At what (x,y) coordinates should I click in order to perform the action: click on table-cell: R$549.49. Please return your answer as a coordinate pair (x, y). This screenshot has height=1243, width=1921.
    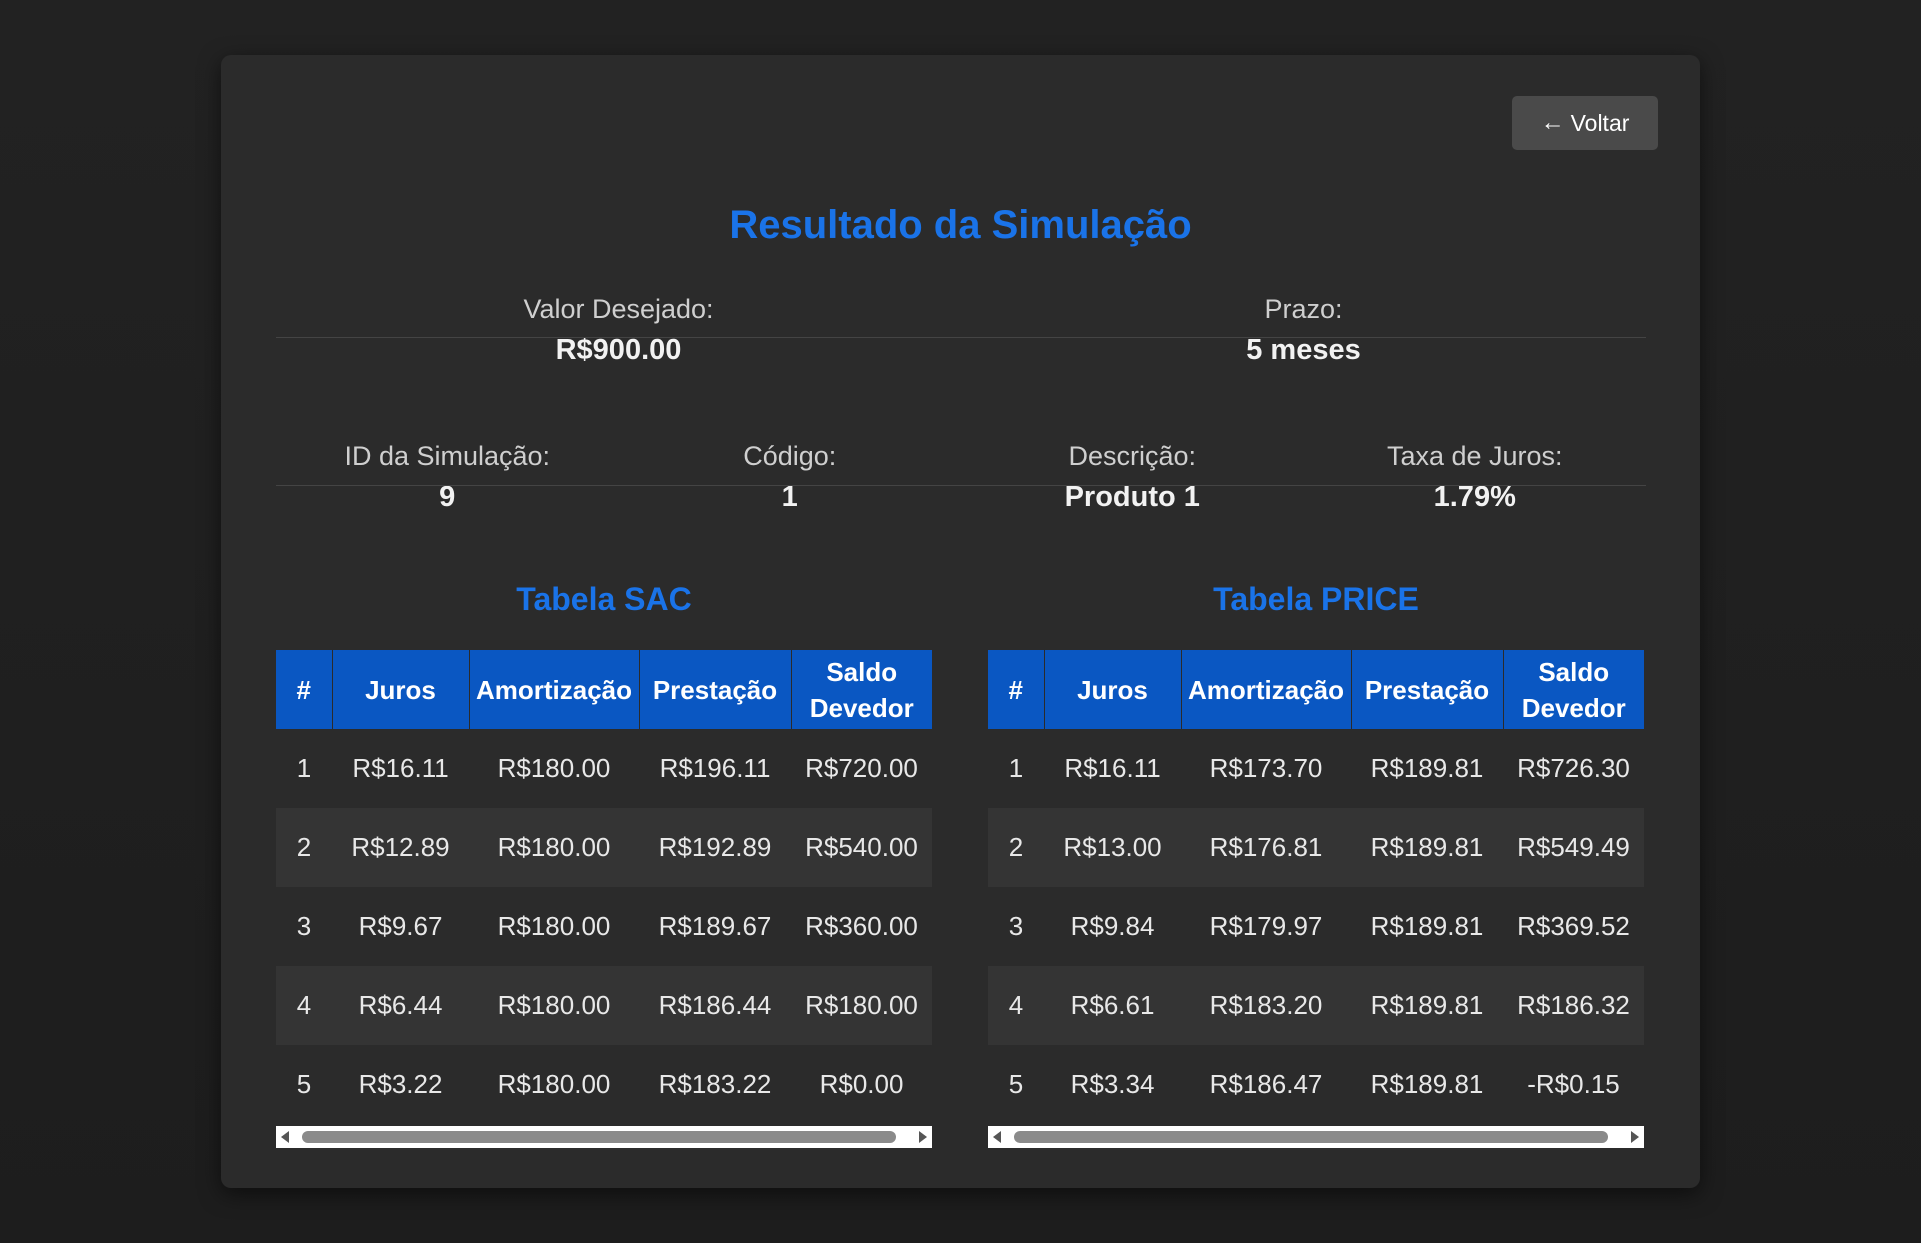
    Looking at the image, I should click on (1573, 847).